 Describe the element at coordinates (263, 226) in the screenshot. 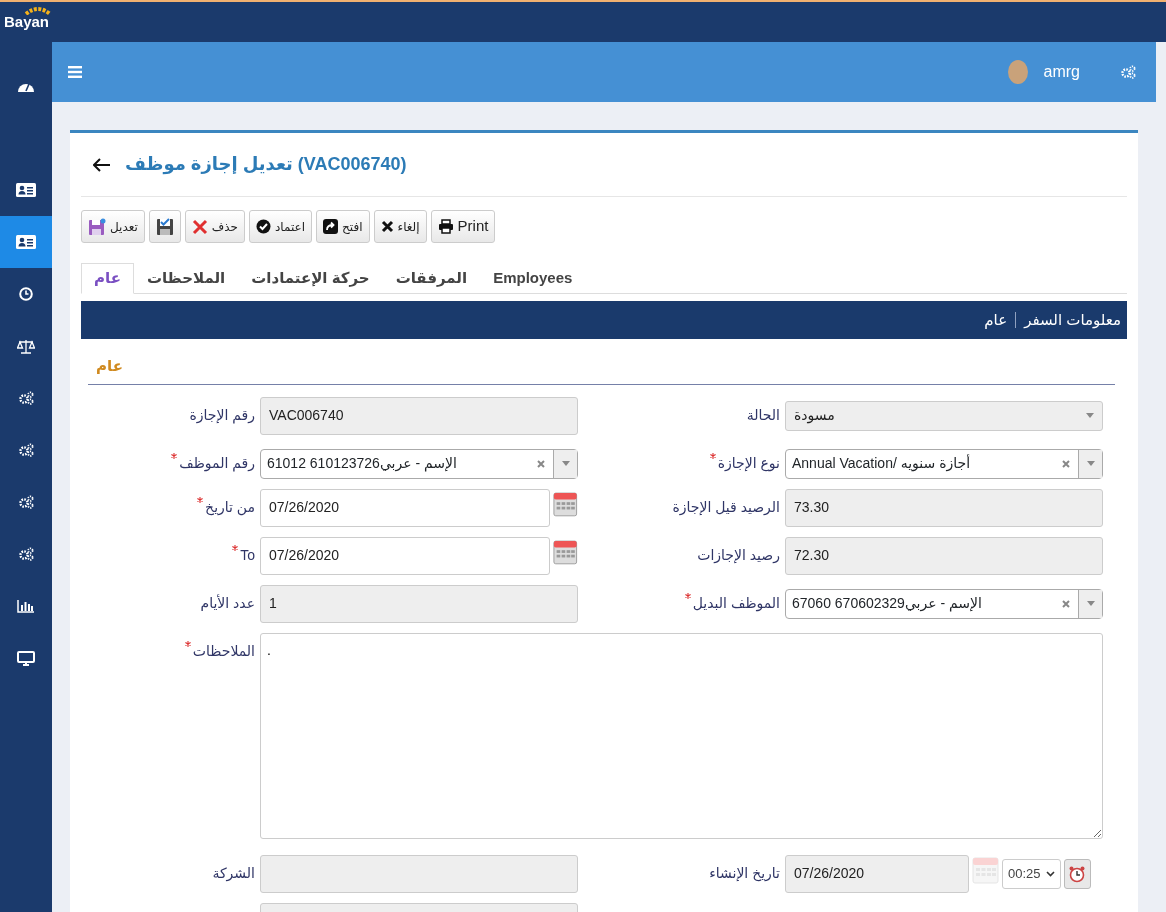

I see `check-circle-icon` at that location.